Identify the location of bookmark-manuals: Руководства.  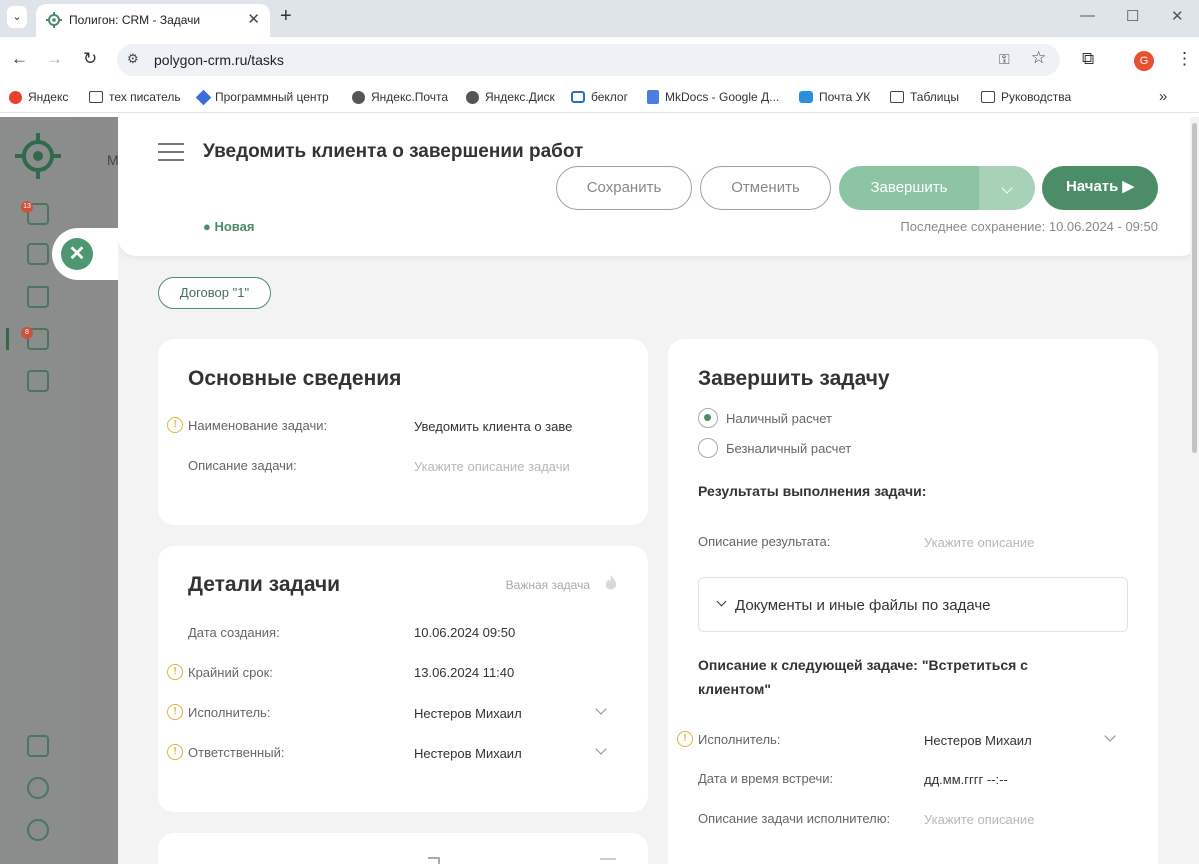
(1026, 97).